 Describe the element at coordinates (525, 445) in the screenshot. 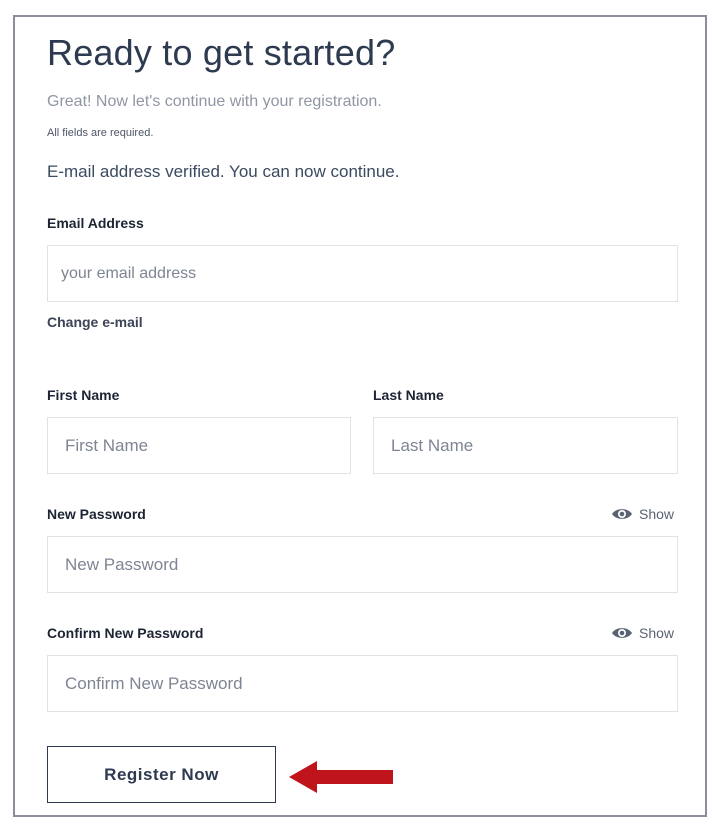

I see `last-name-field` at that location.